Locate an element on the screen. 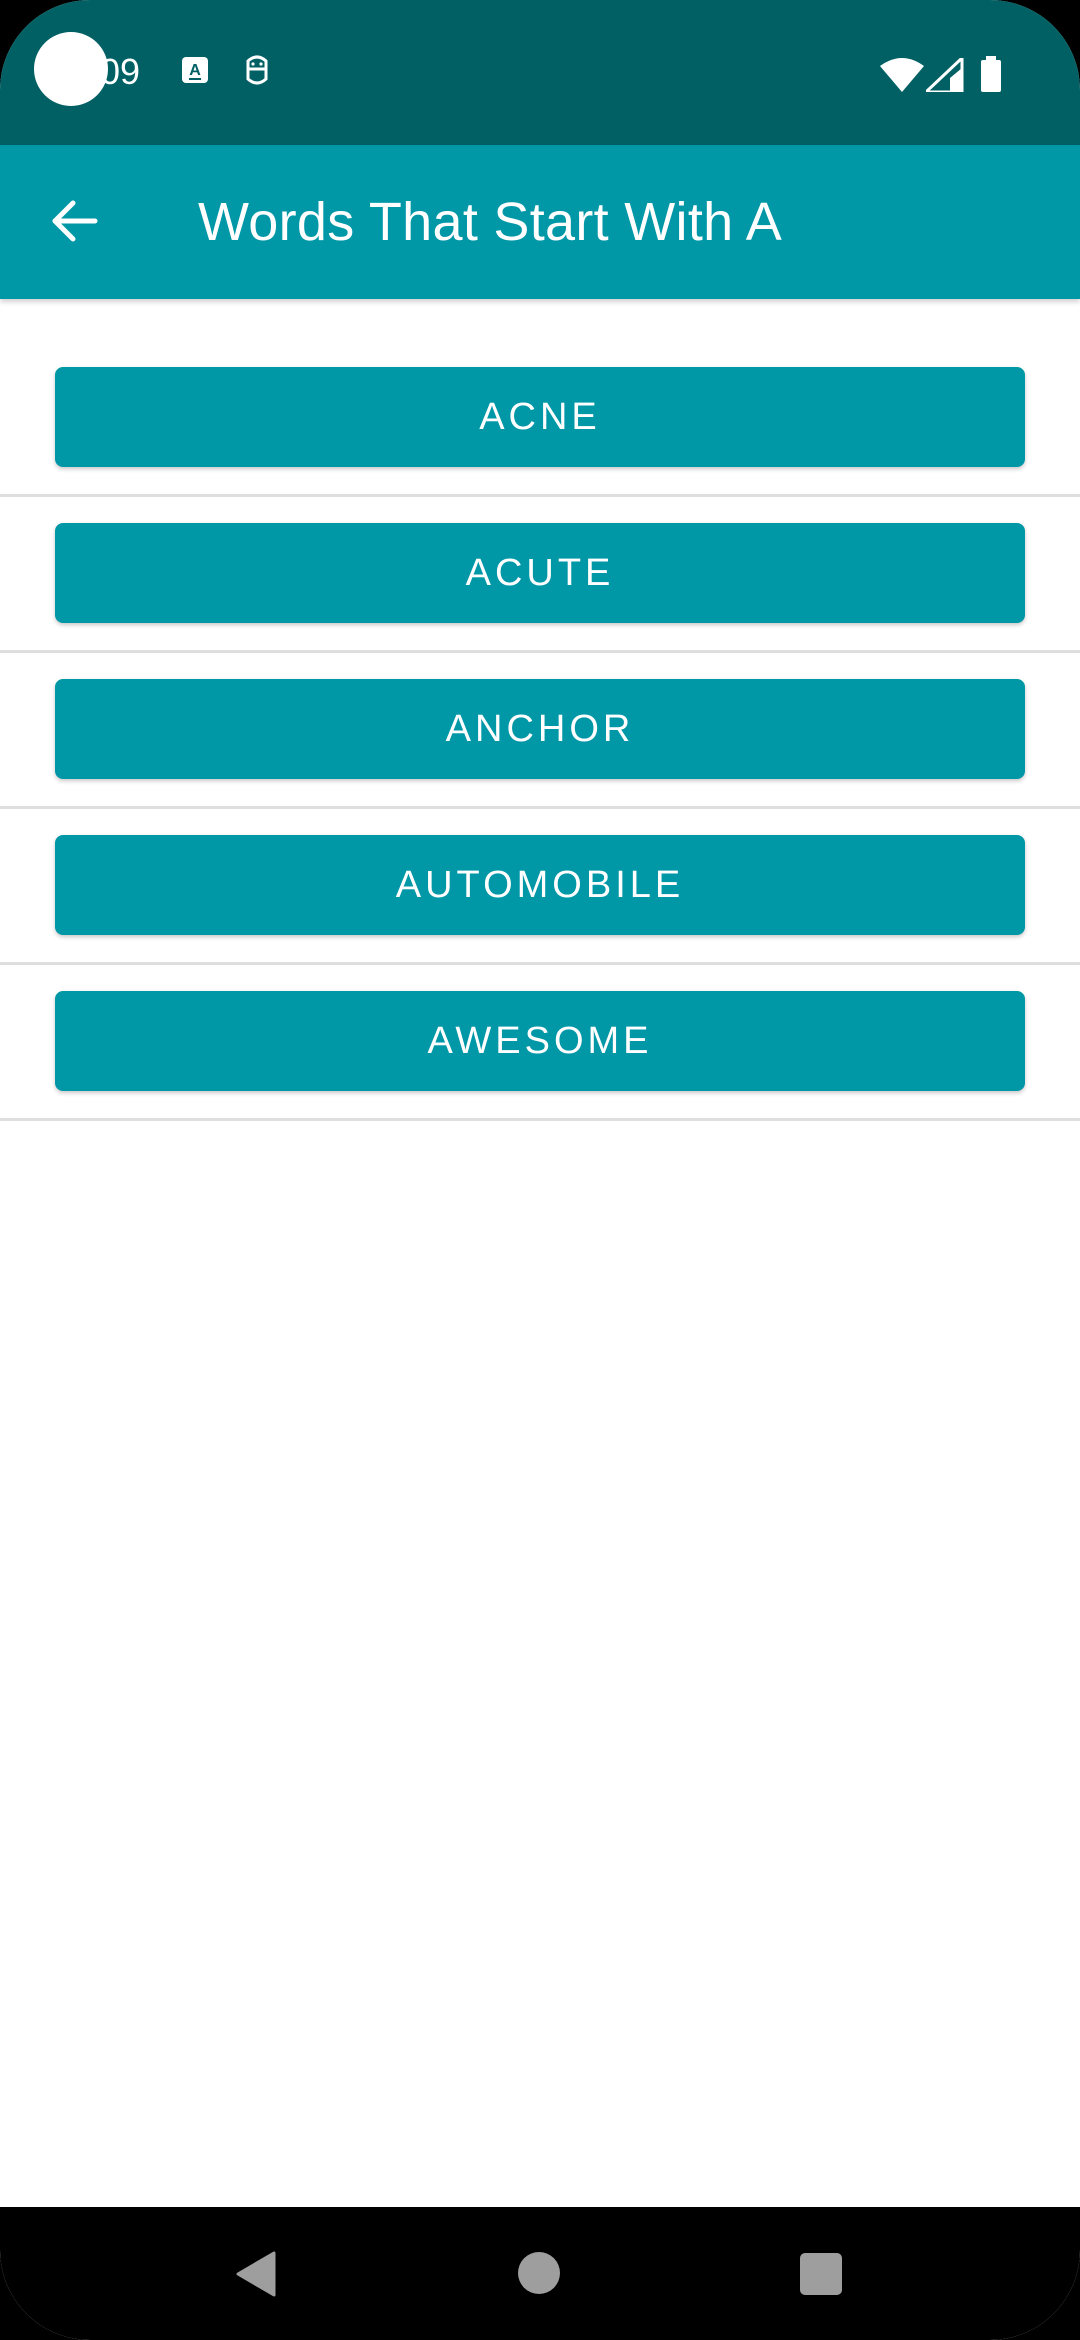  back-button is located at coordinates (74, 223).